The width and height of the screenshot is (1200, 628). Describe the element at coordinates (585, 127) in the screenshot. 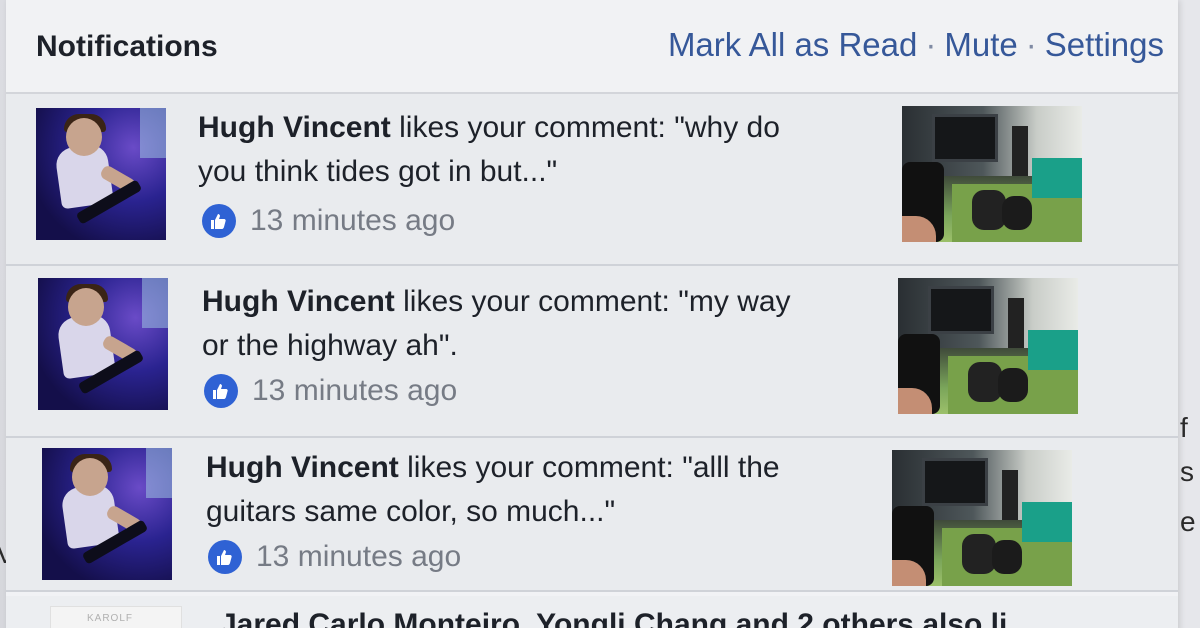

I see `notification-line: likes your comment: "why do` at that location.